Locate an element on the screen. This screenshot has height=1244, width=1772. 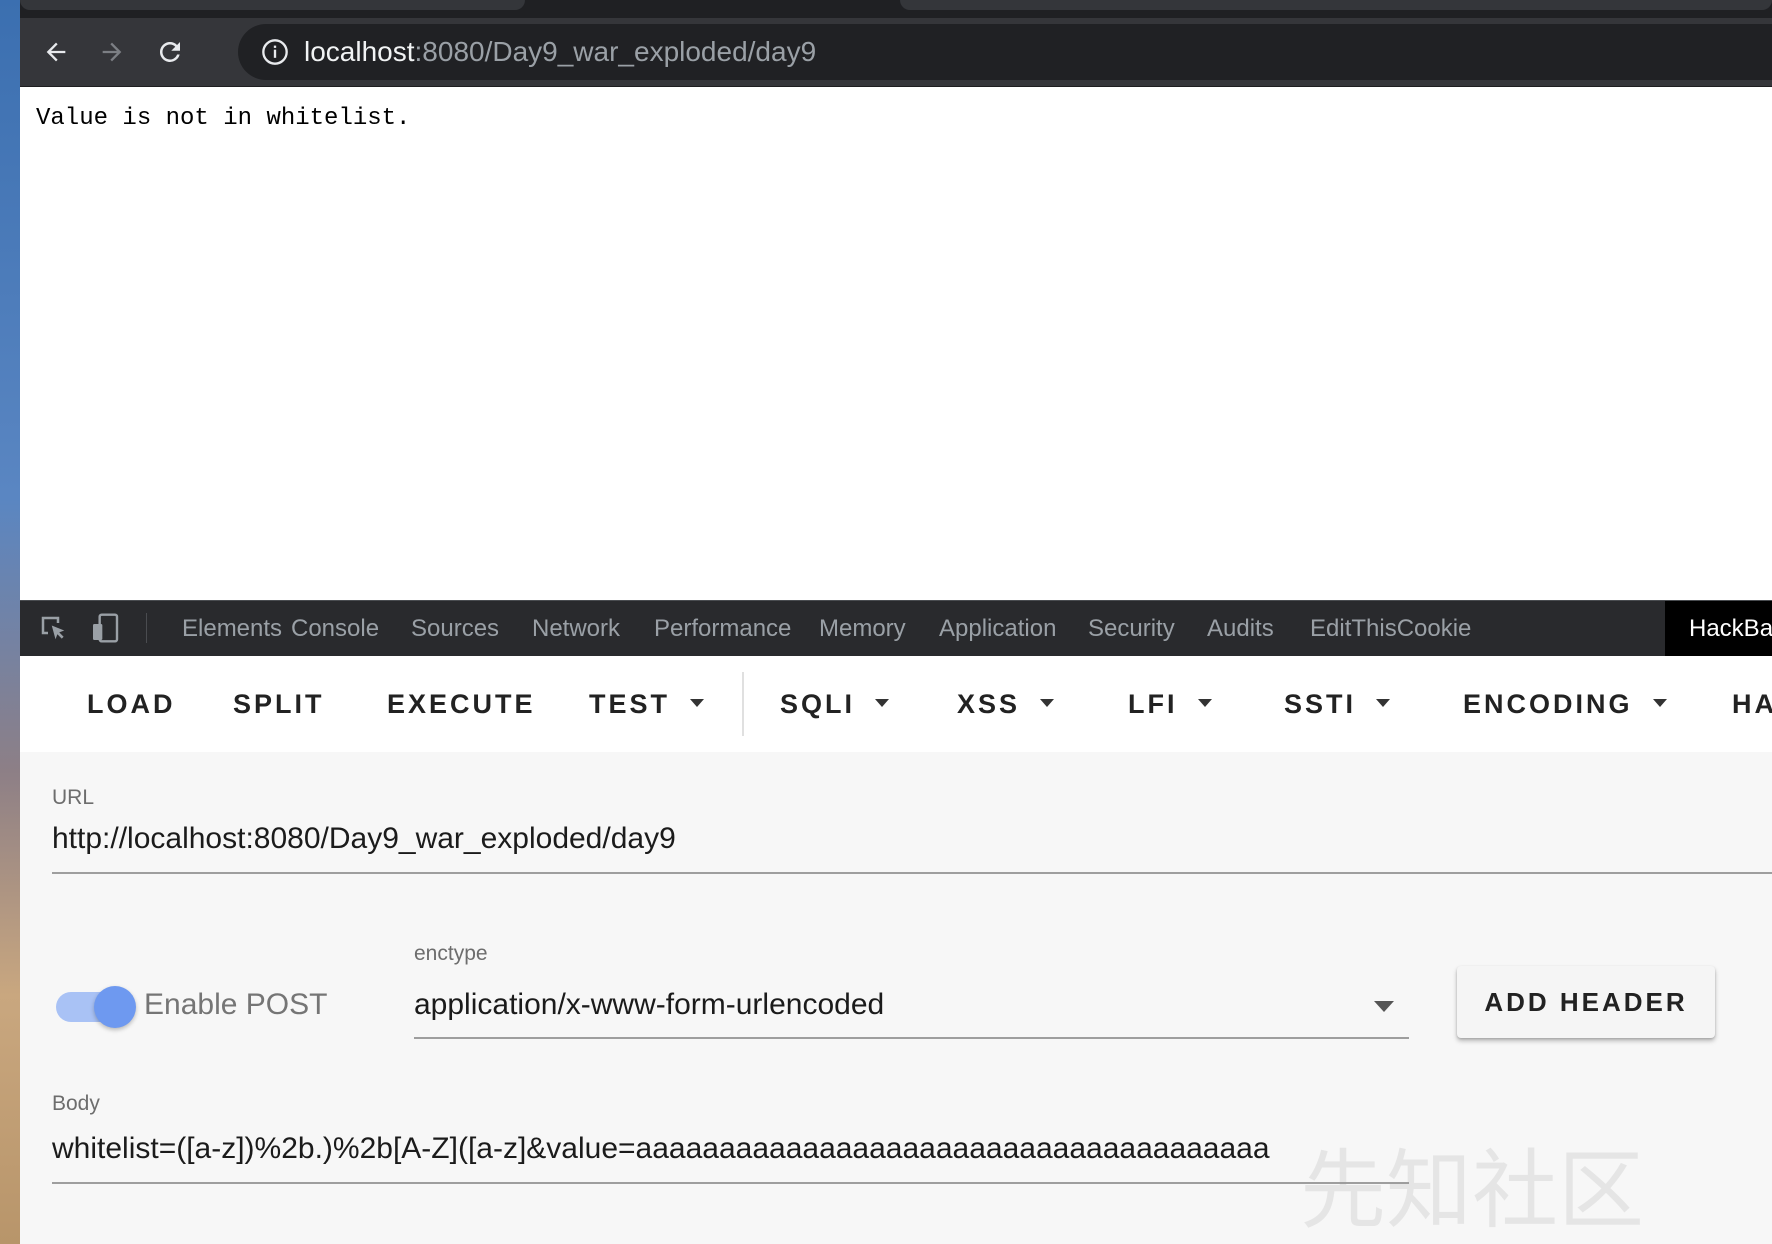
toggle-thumb is located at coordinates (115, 1007).